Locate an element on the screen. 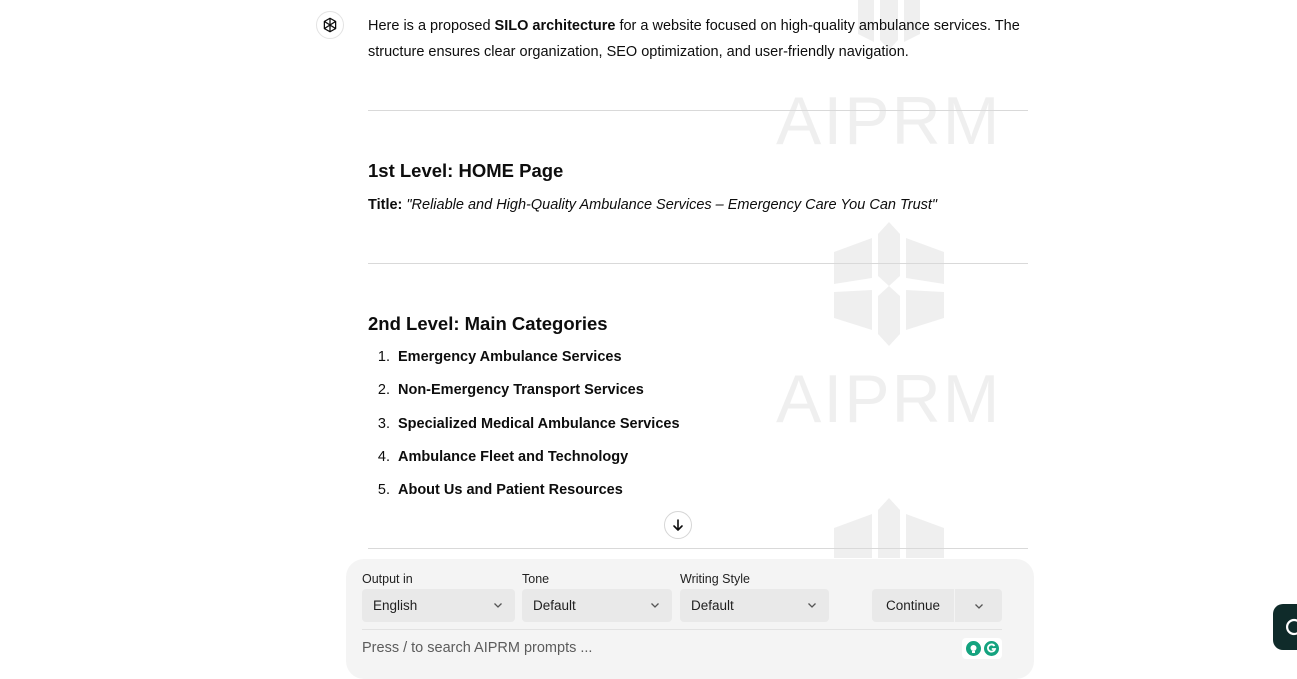 The image size is (1297, 679). list-item: 5. About Us and Patient Resources is located at coordinates (524, 495).